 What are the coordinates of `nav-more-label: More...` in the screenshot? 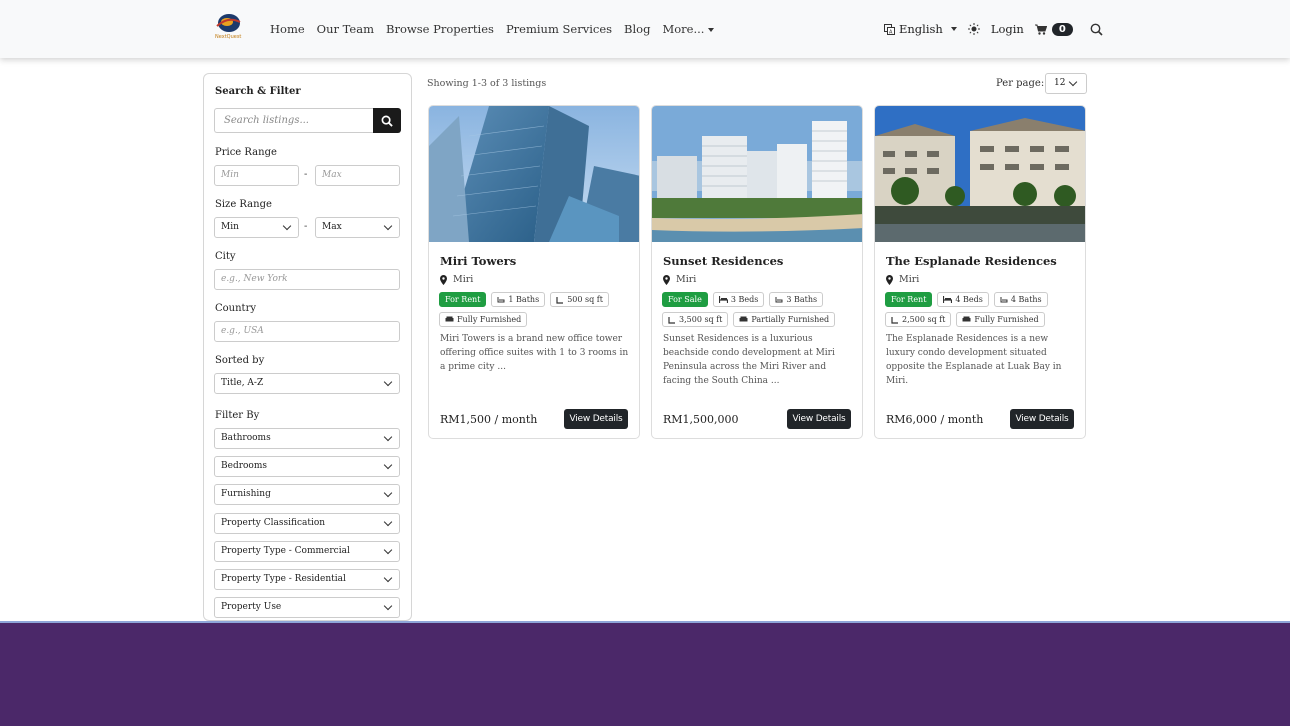 It's located at (683, 29).